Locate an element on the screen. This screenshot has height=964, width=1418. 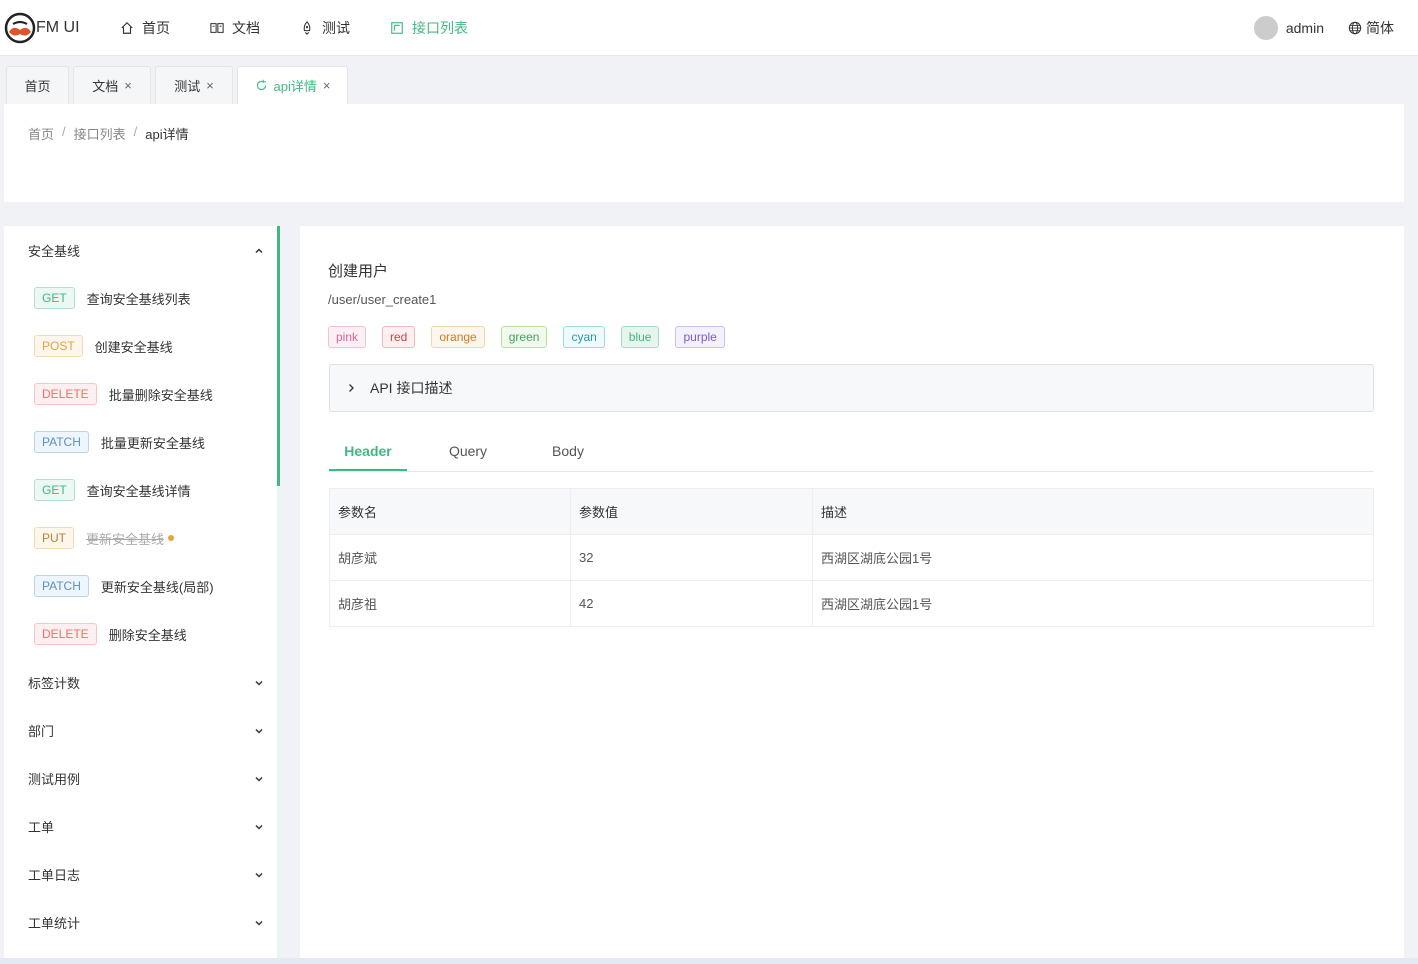
topnav-api-list: 接口列表 is located at coordinates (429, 28).